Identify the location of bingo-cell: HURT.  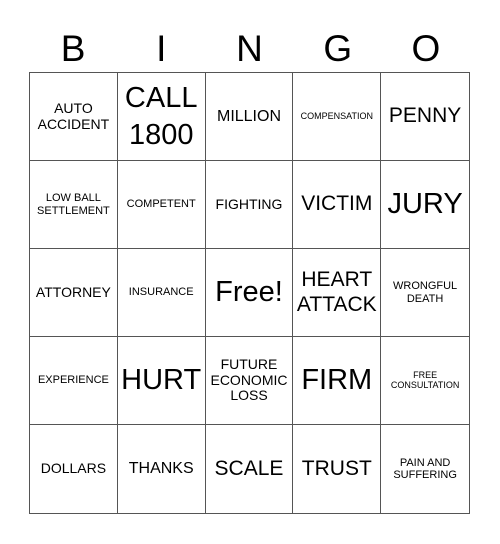
(161, 381).